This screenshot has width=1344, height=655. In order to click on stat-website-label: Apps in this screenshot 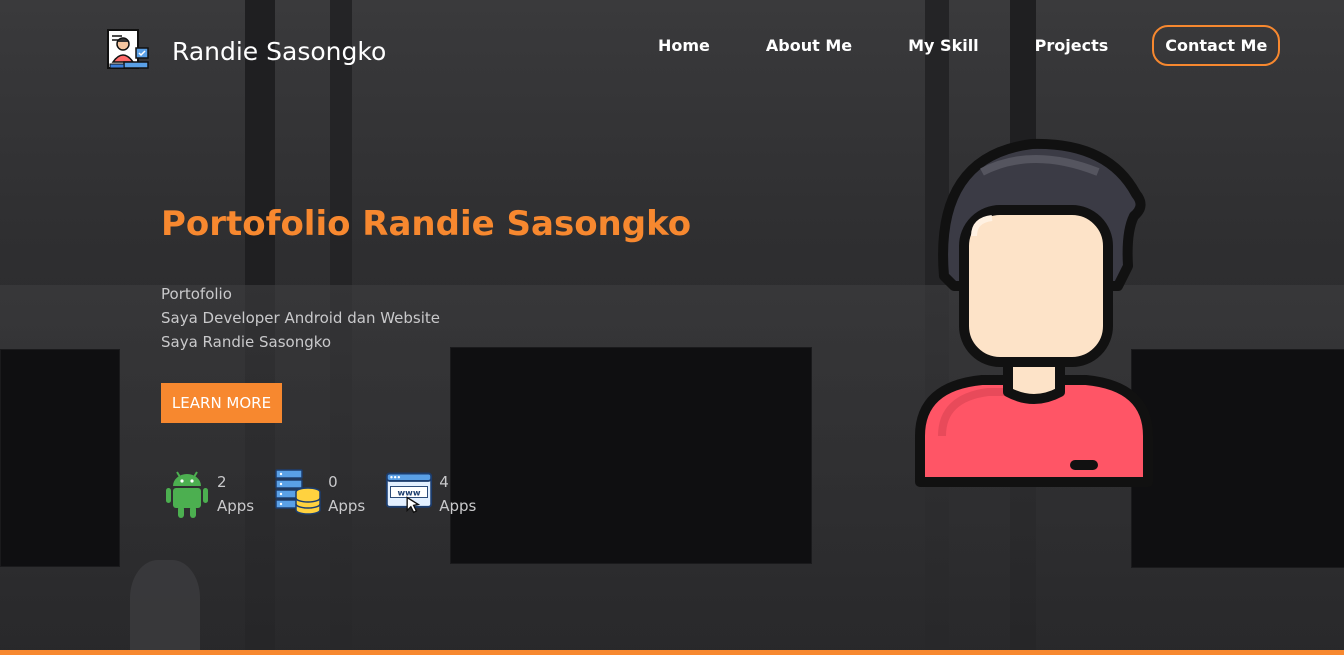, I will do `click(458, 506)`.